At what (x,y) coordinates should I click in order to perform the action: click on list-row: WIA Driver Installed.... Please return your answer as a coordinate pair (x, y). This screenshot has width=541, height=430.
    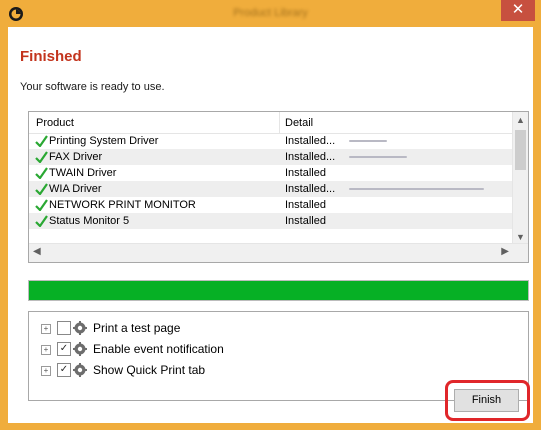
    Looking at the image, I should click on (272, 189).